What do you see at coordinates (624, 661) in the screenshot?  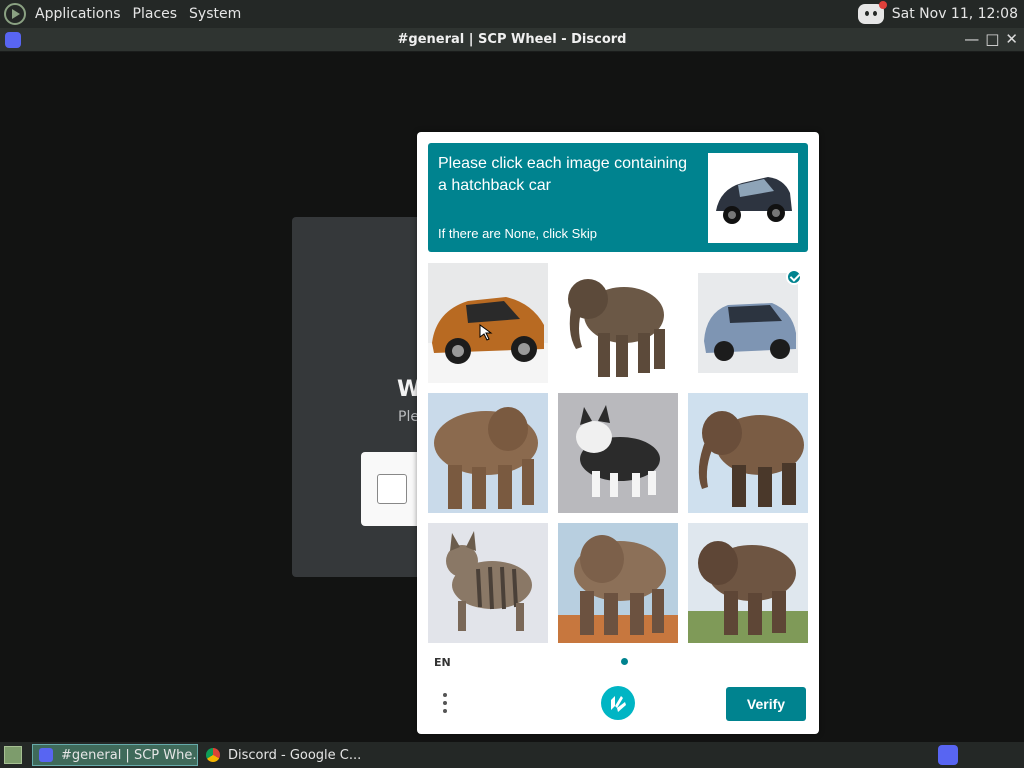 I see `page-indicator-dot` at bounding box center [624, 661].